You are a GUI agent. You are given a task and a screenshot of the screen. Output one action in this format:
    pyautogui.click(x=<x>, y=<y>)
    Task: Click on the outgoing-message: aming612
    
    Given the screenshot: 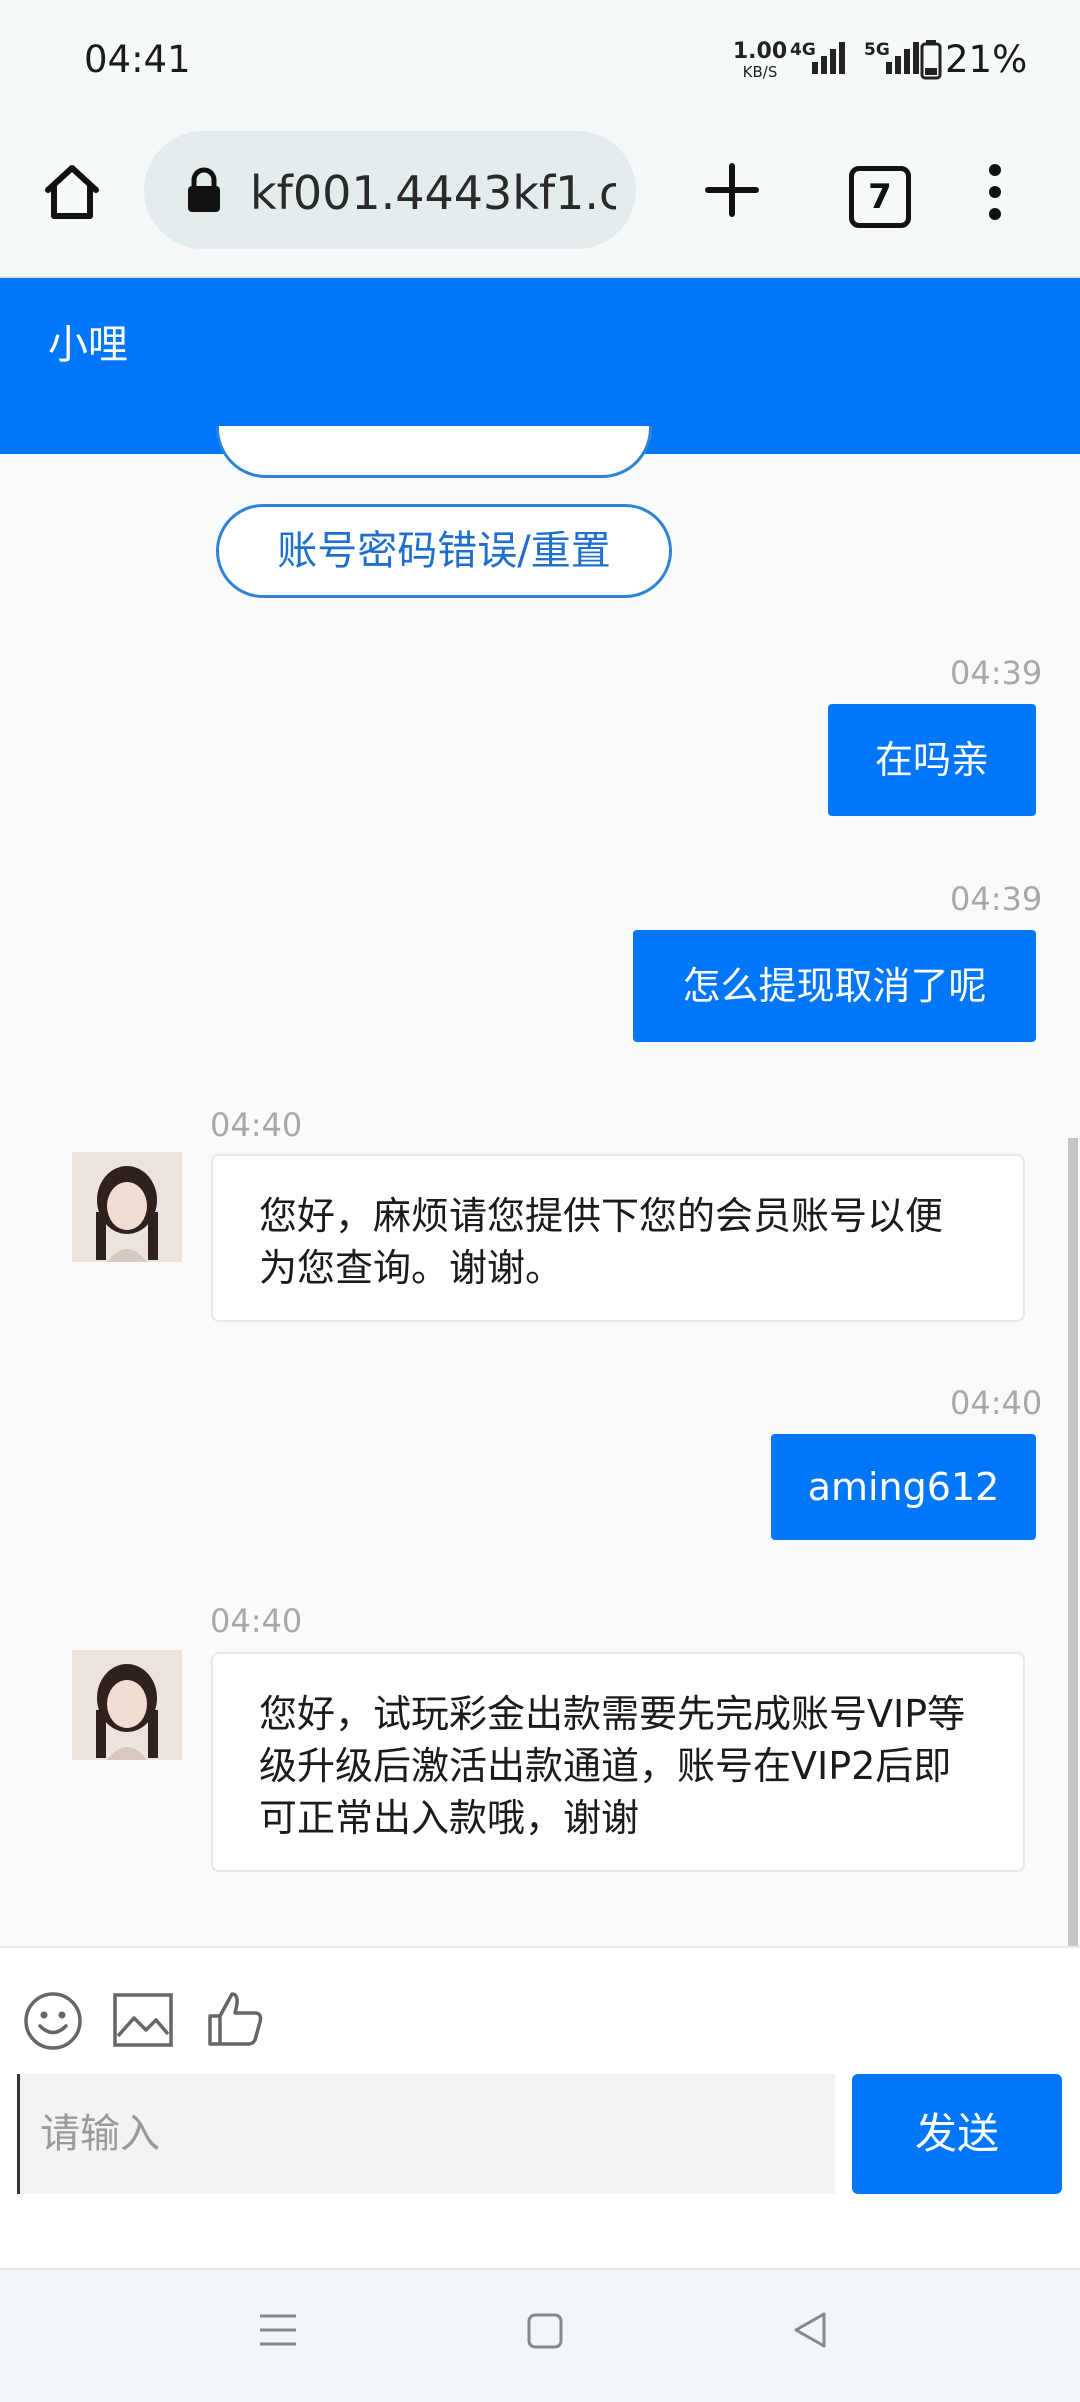 What is the action you would take?
    pyautogui.click(x=903, y=1487)
    